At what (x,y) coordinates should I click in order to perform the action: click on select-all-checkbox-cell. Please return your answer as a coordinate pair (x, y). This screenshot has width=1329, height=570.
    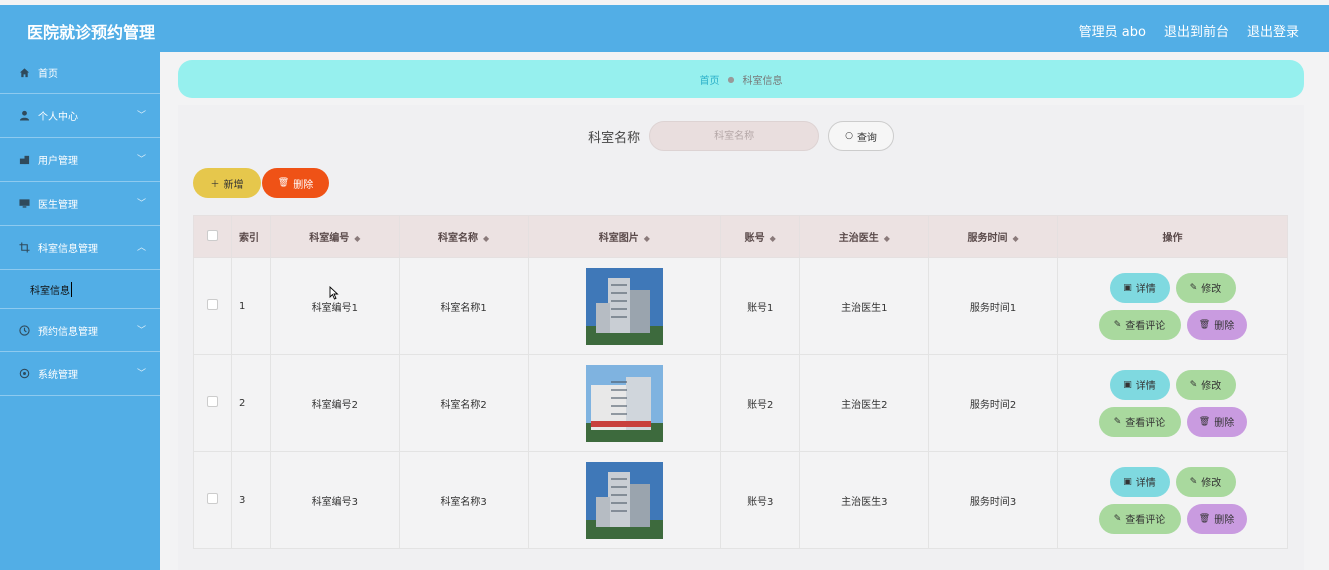
    Looking at the image, I should click on (212, 236).